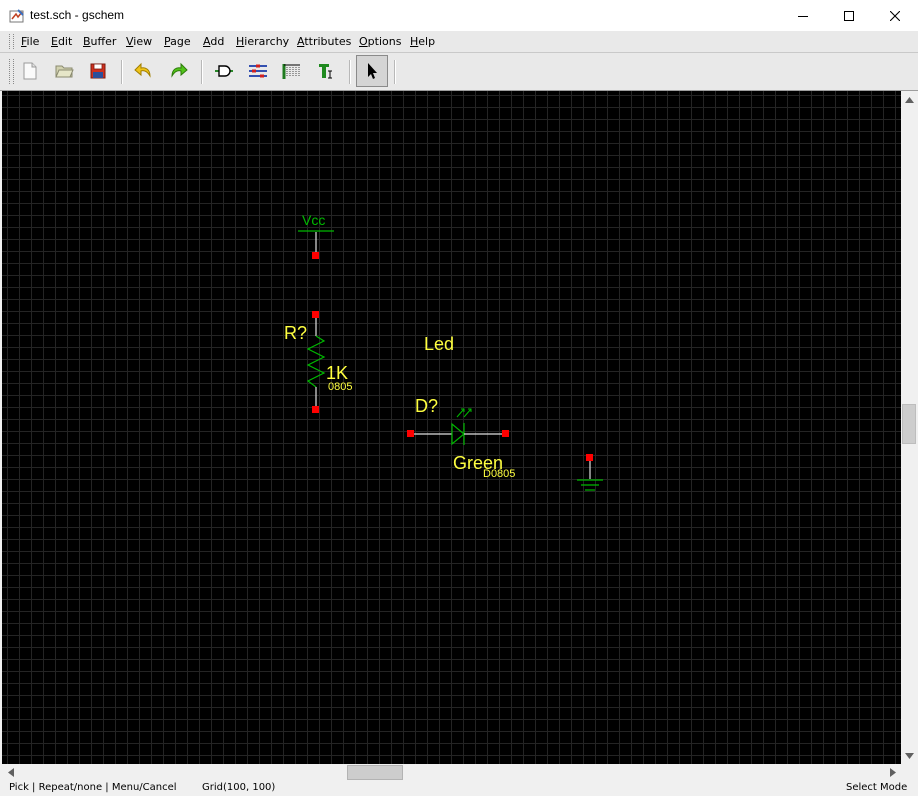 This screenshot has height=796, width=918. I want to click on minimize-button, so click(803, 15).